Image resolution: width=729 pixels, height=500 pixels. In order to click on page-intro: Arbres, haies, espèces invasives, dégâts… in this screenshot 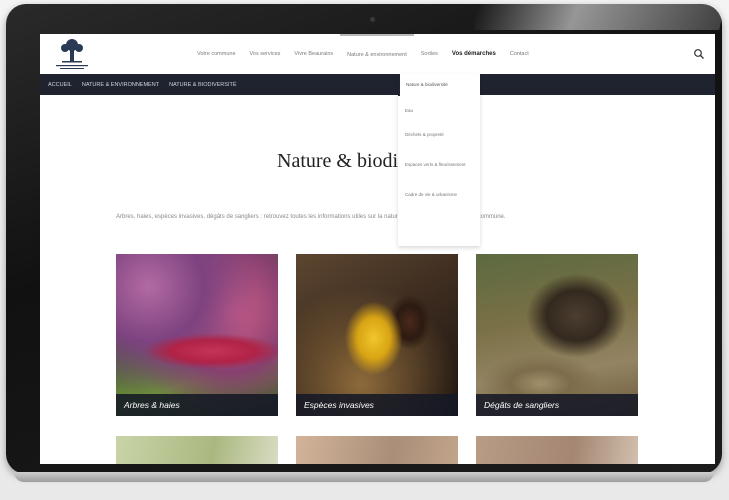, I will do `click(311, 217)`.